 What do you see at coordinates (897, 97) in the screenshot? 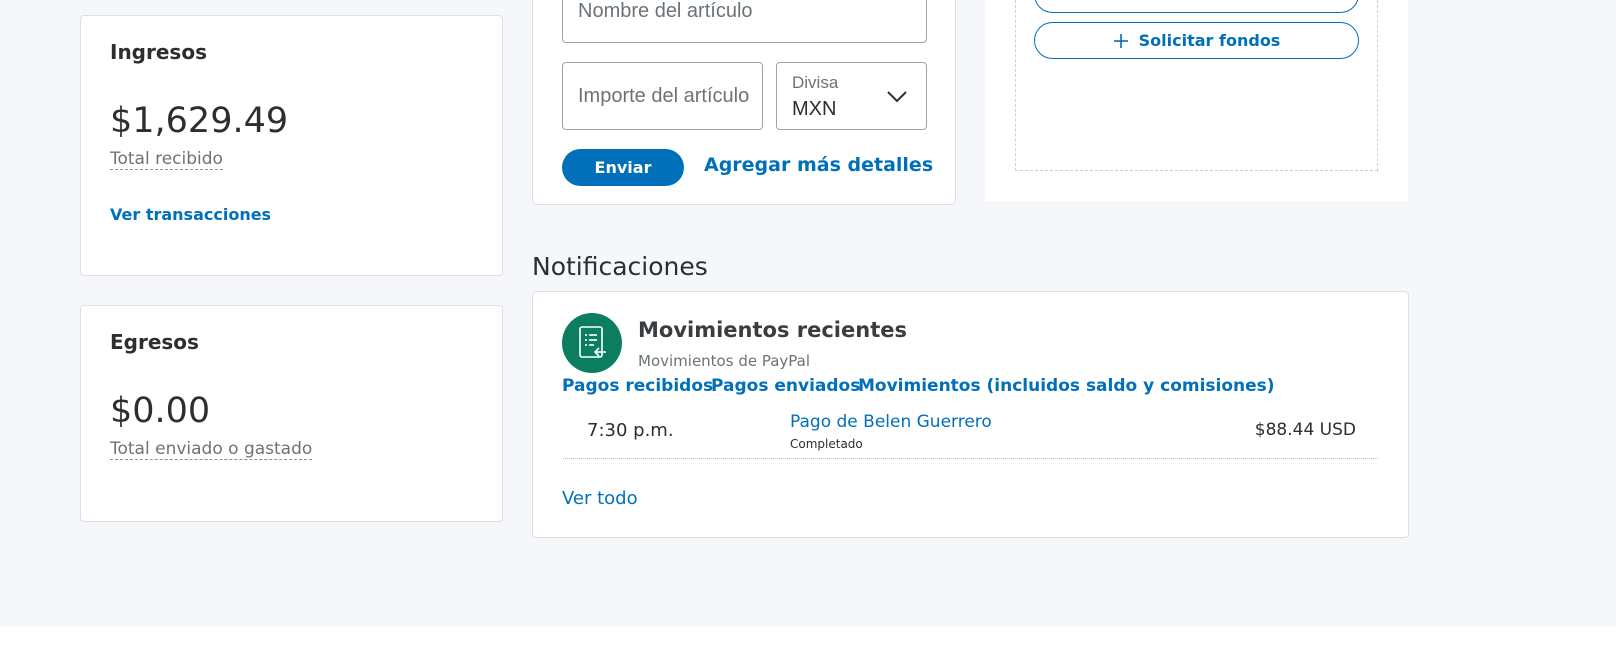
I see `chevron-down-icon` at bounding box center [897, 97].